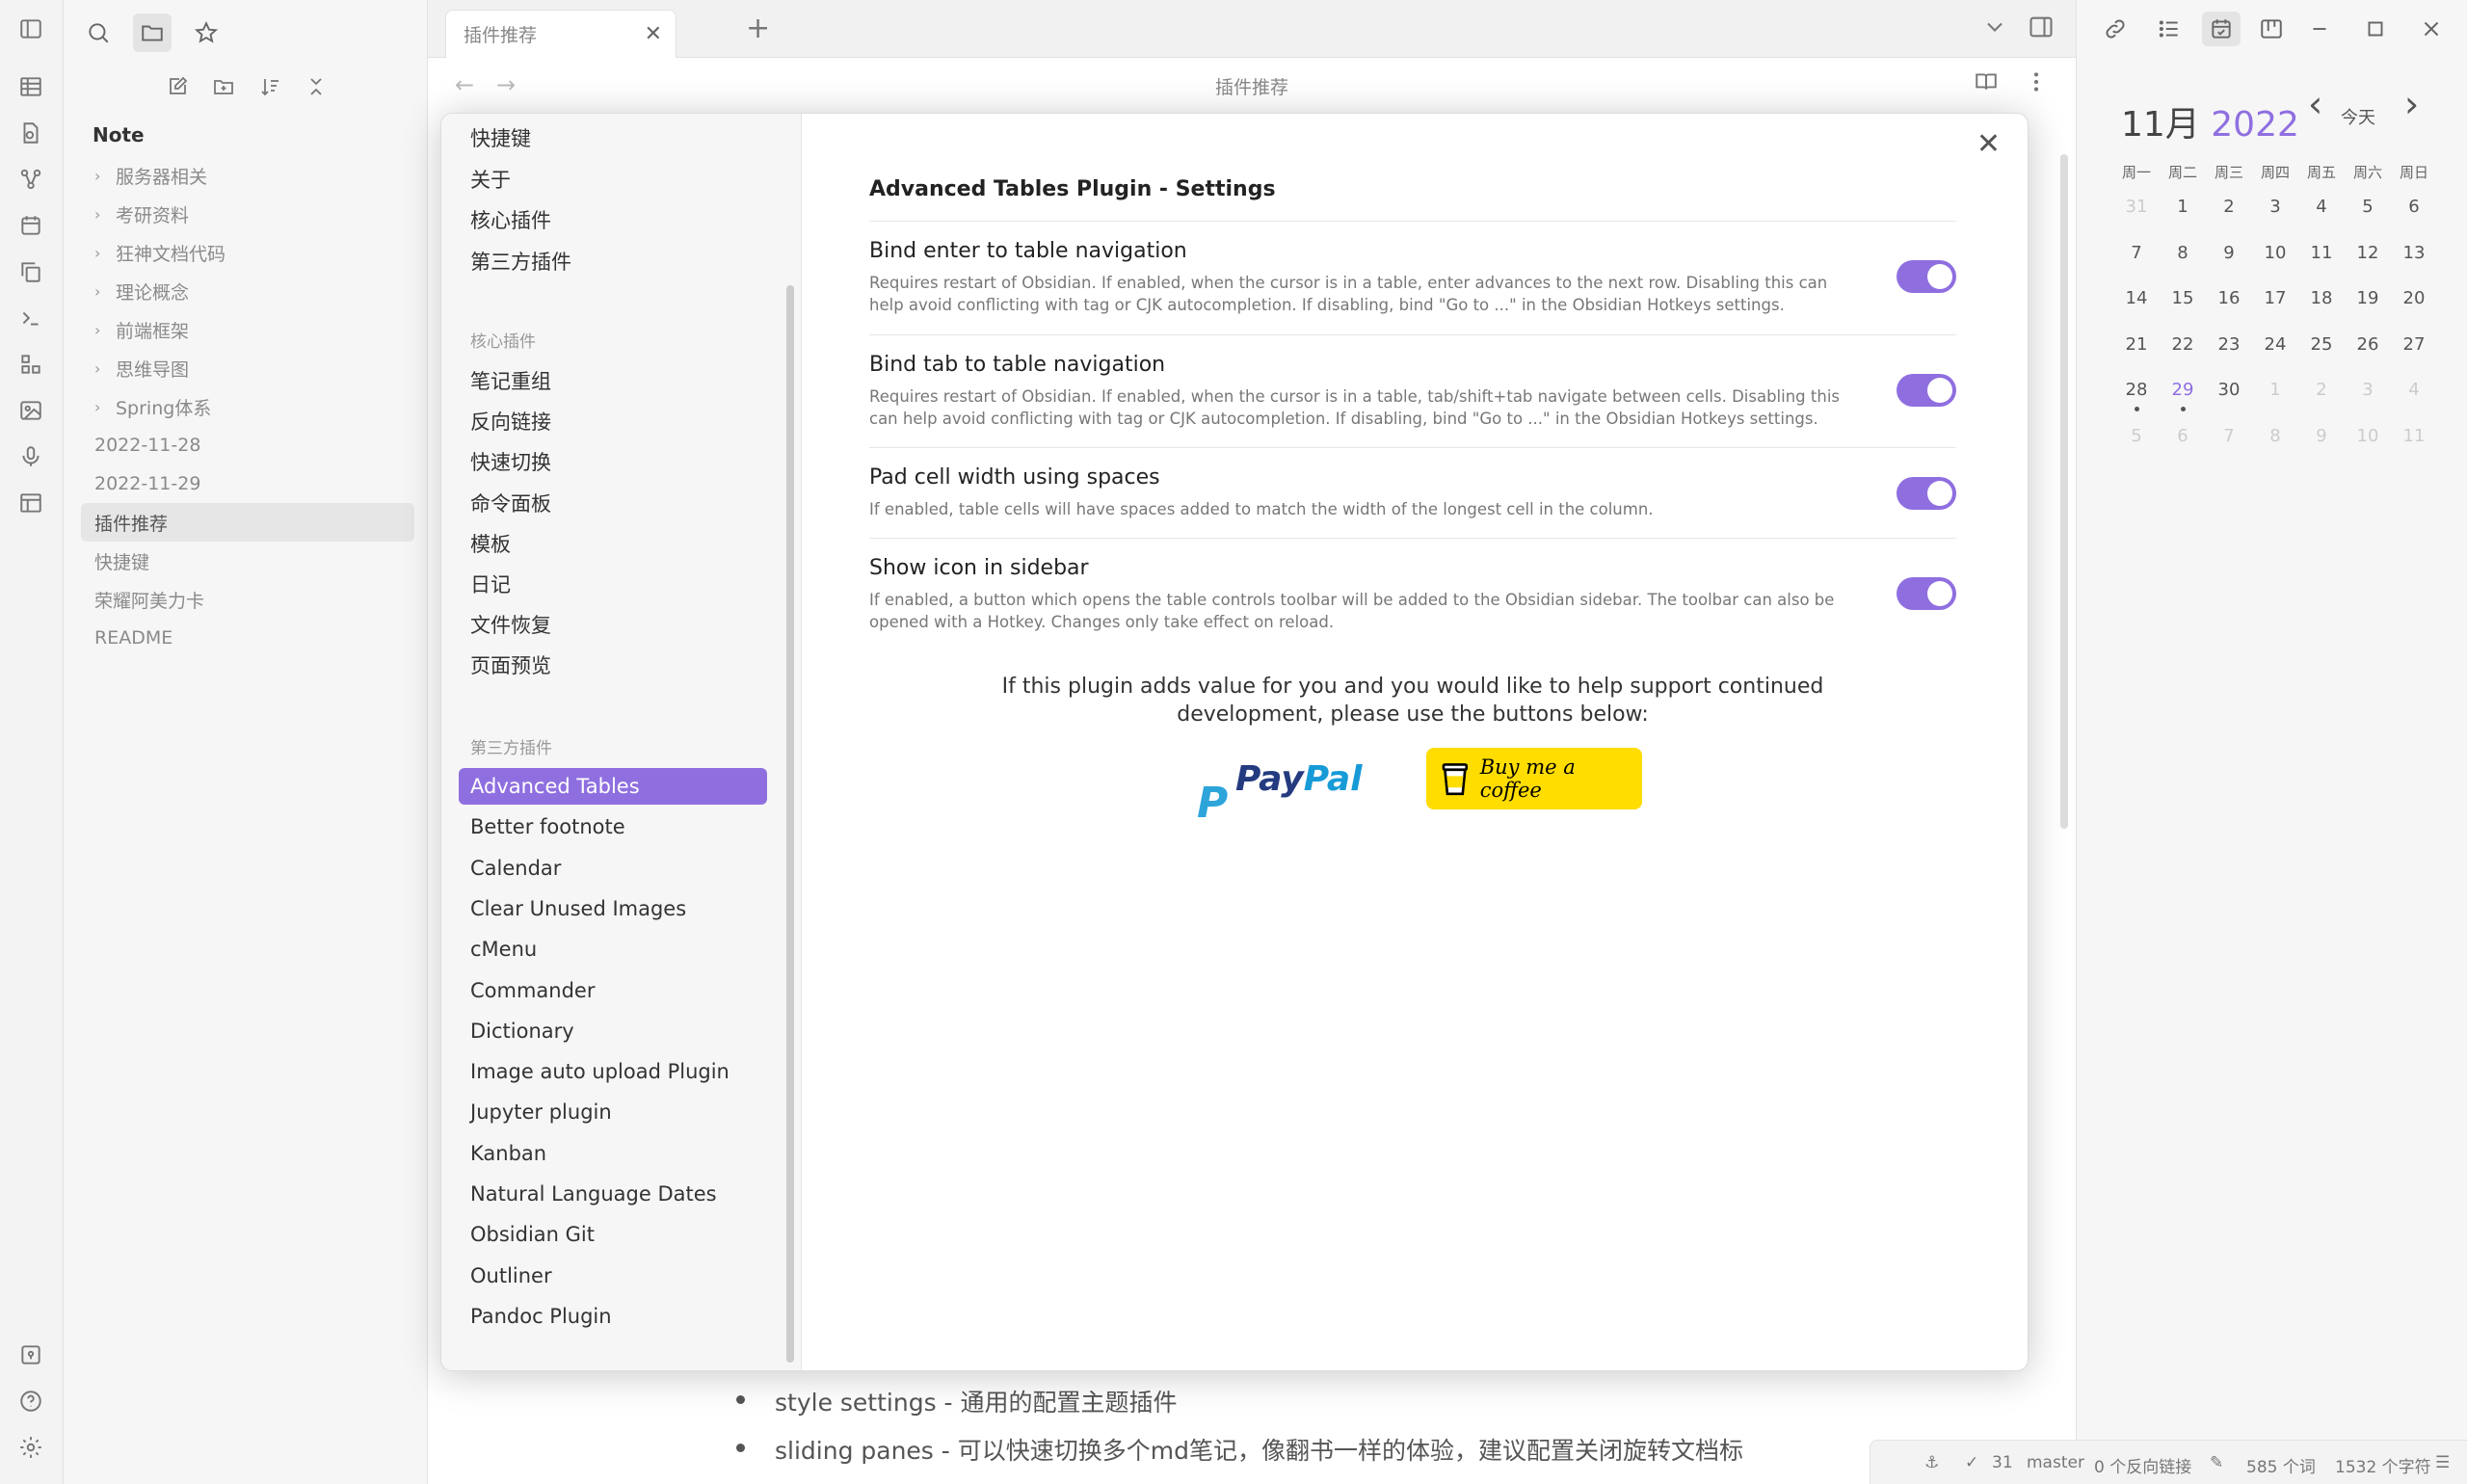 This screenshot has width=2467, height=1484. Describe the element at coordinates (30, 364) in the screenshot. I see `blocks-icon` at that location.